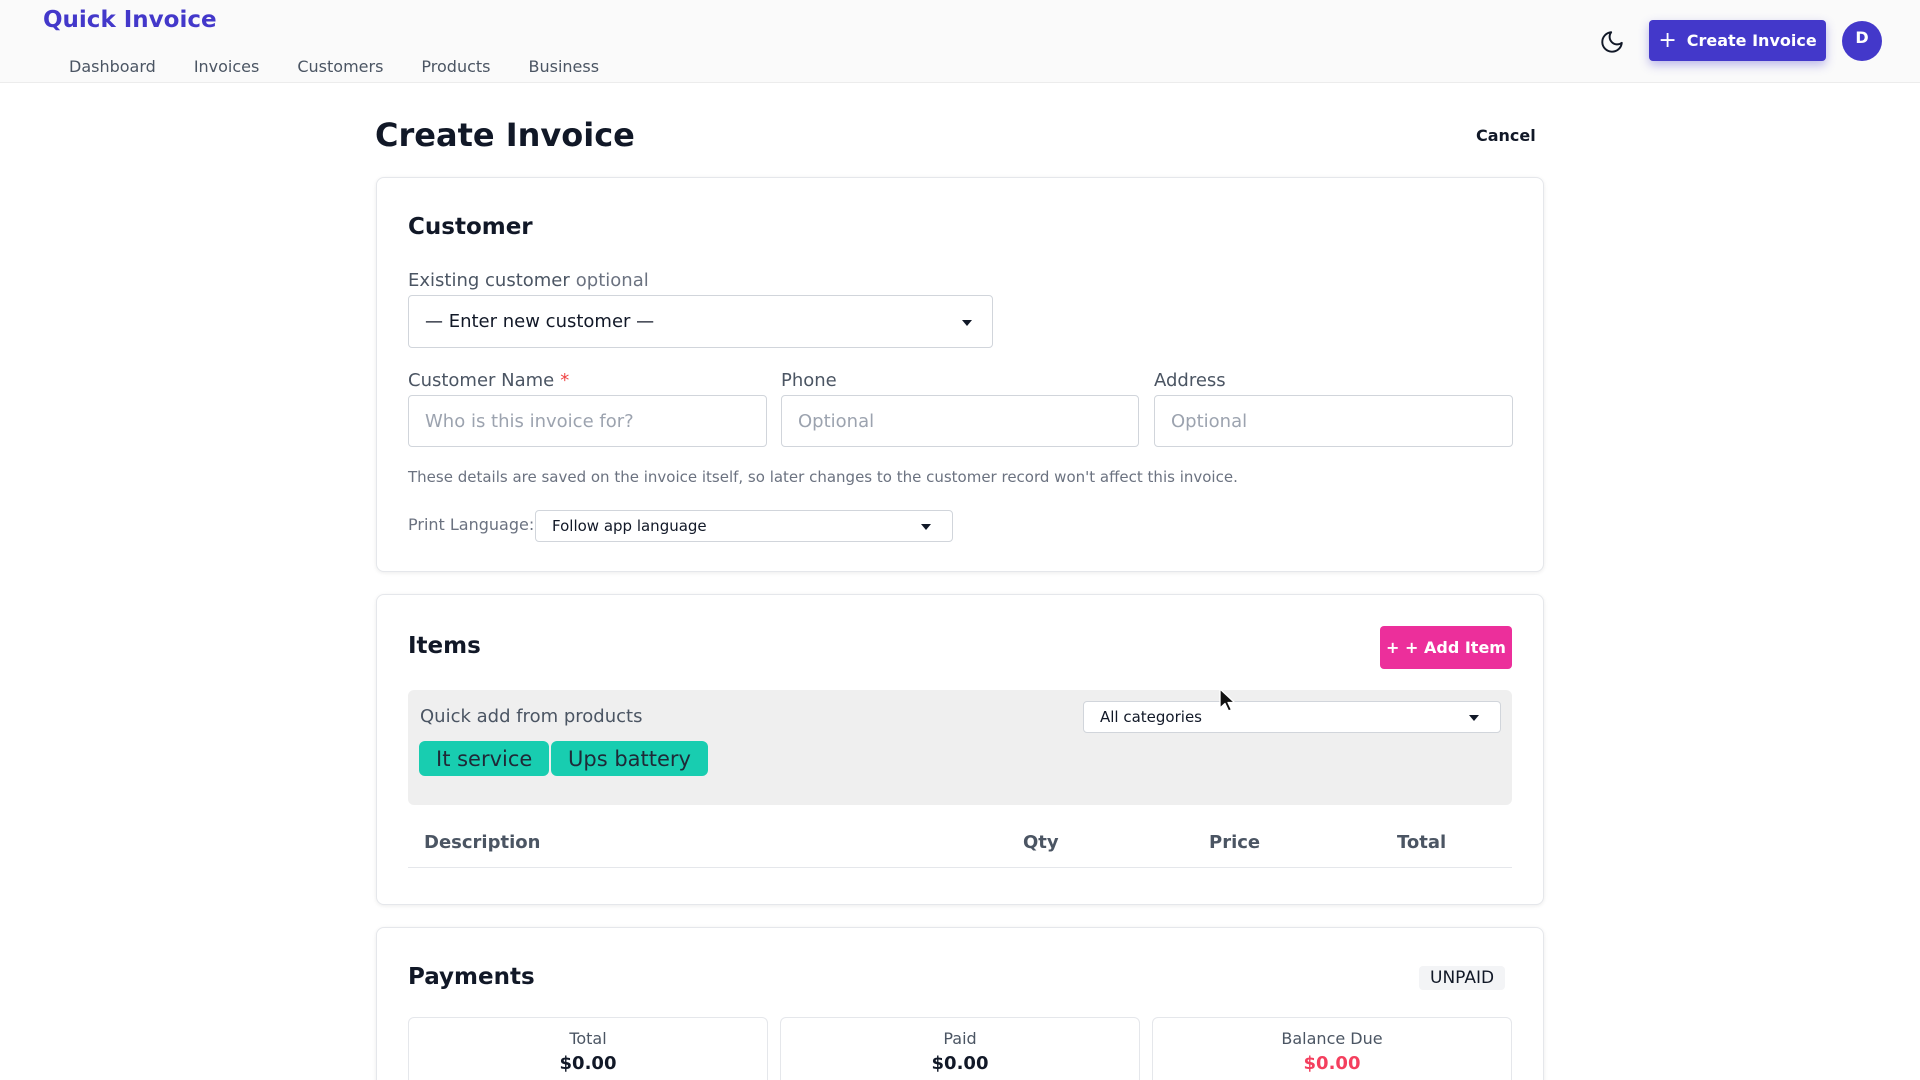  Describe the element at coordinates (1667, 40) in the screenshot. I see `plus-icon: +` at that location.